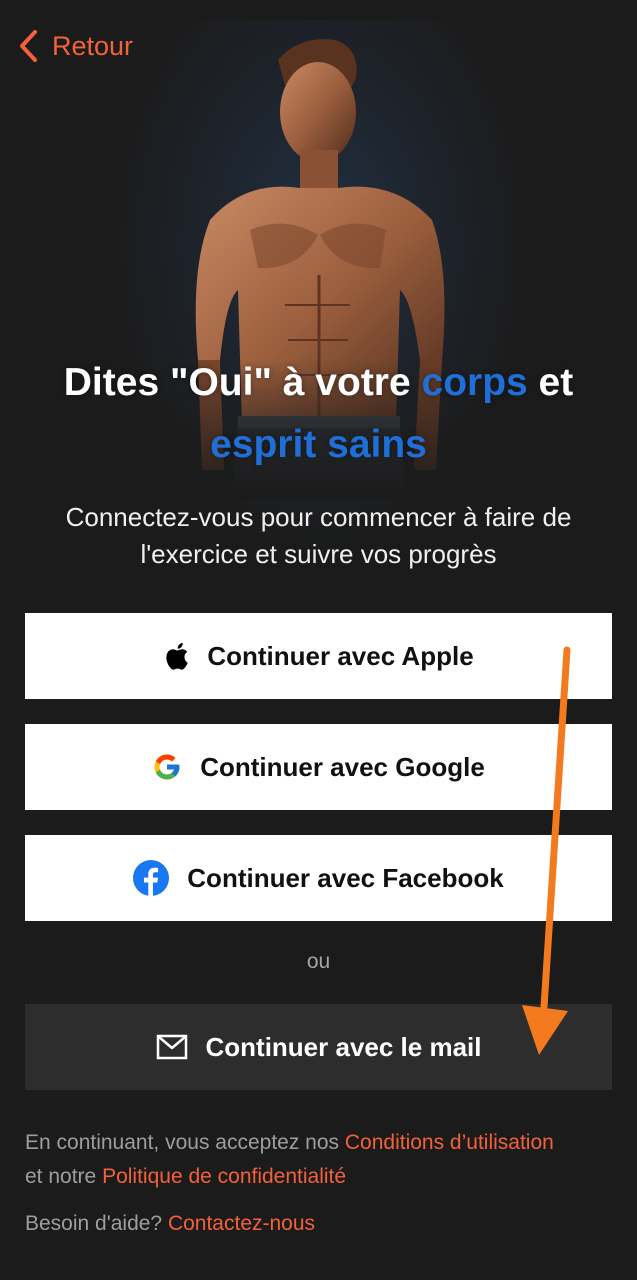 The height and width of the screenshot is (1280, 637). What do you see at coordinates (550, 382) in the screenshot?
I see `headline-text-2: et` at bounding box center [550, 382].